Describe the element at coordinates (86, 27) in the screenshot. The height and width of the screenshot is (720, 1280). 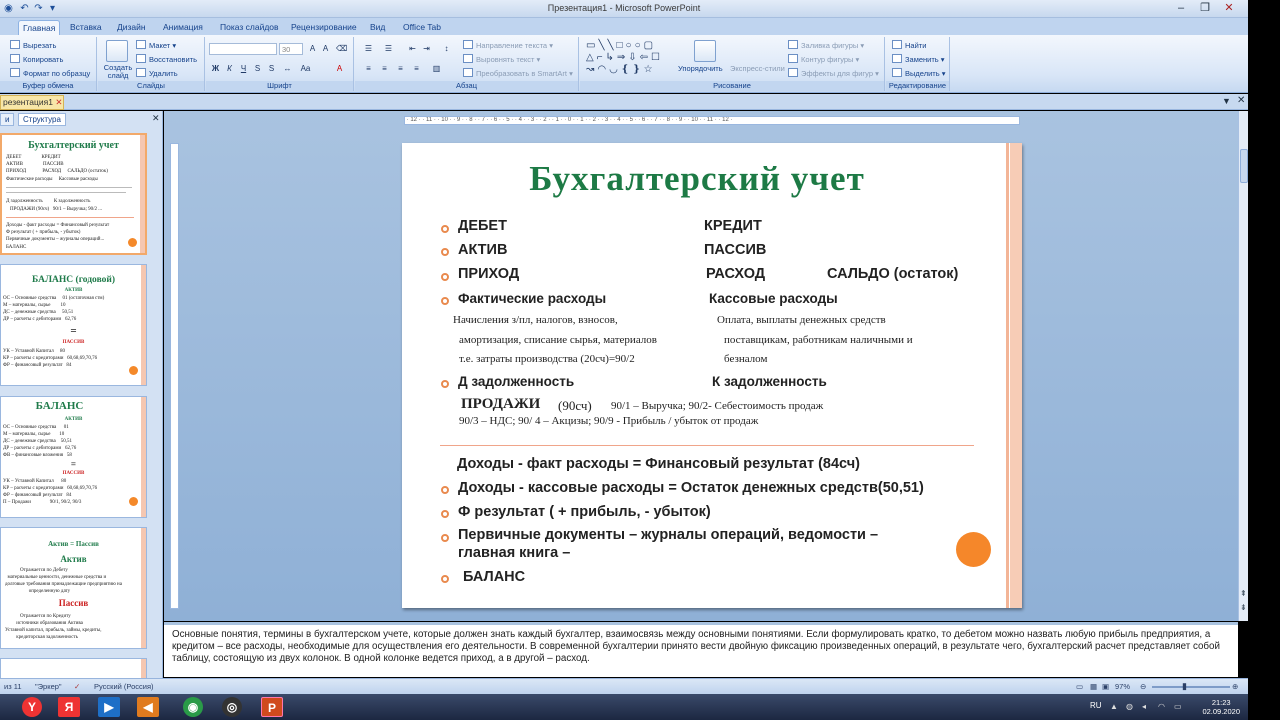
I see `tab-insert: Вставка` at that location.